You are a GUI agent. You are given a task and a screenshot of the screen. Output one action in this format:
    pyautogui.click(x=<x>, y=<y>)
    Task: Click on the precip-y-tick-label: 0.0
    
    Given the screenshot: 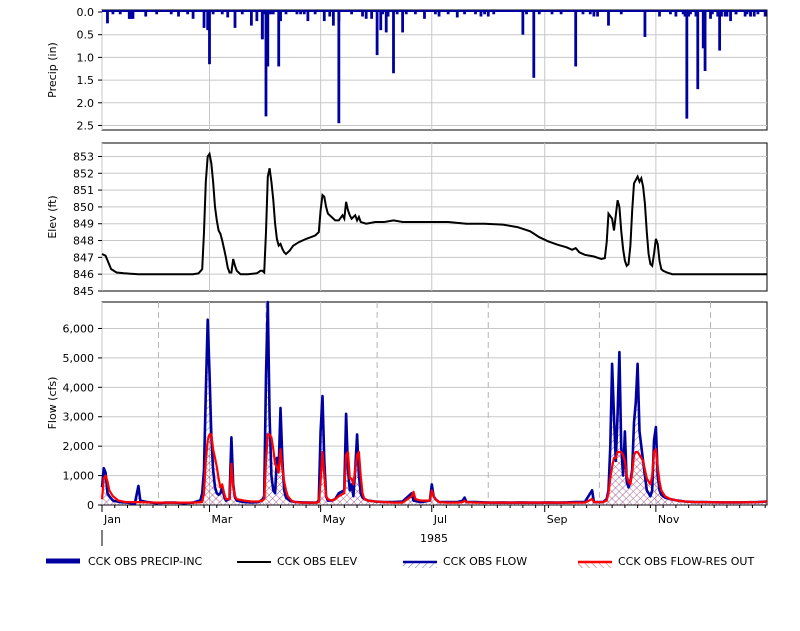 What is the action you would take?
    pyautogui.click(x=86, y=12)
    